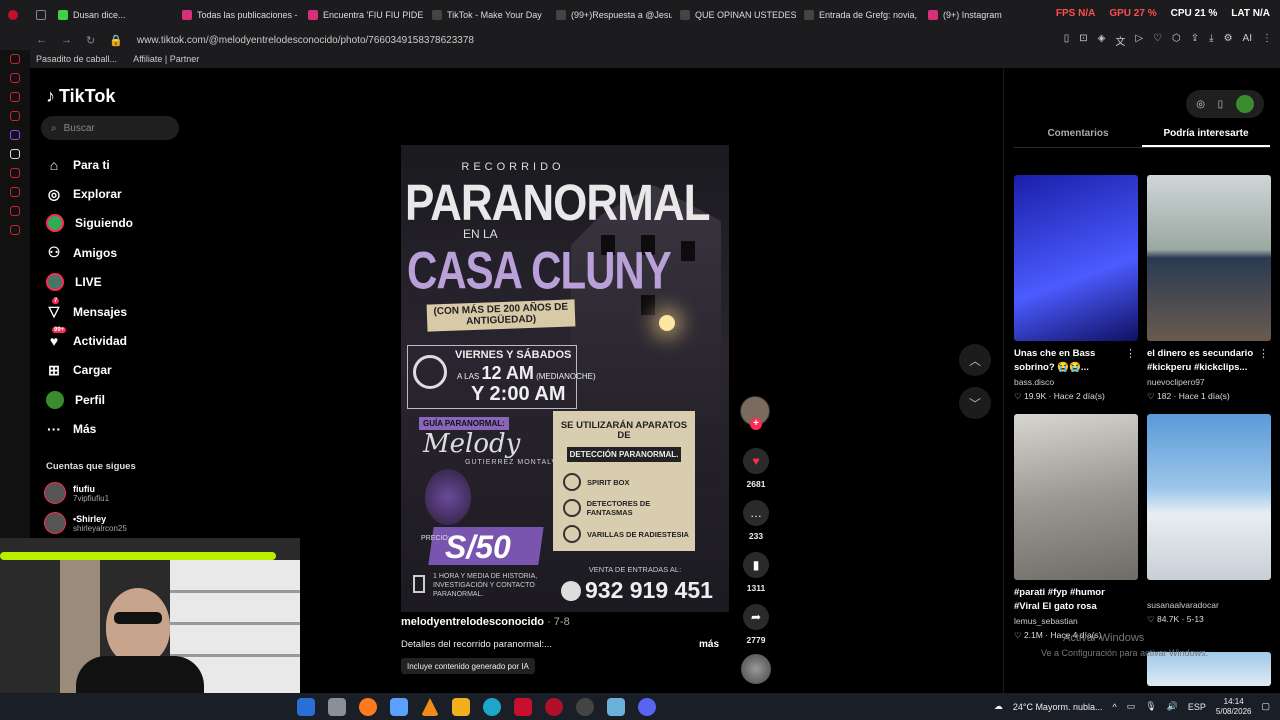 The image size is (1280, 720). What do you see at coordinates (85, 523) in the screenshot?
I see `following-account: •Shirley shirleyalrcon25` at bounding box center [85, 523].